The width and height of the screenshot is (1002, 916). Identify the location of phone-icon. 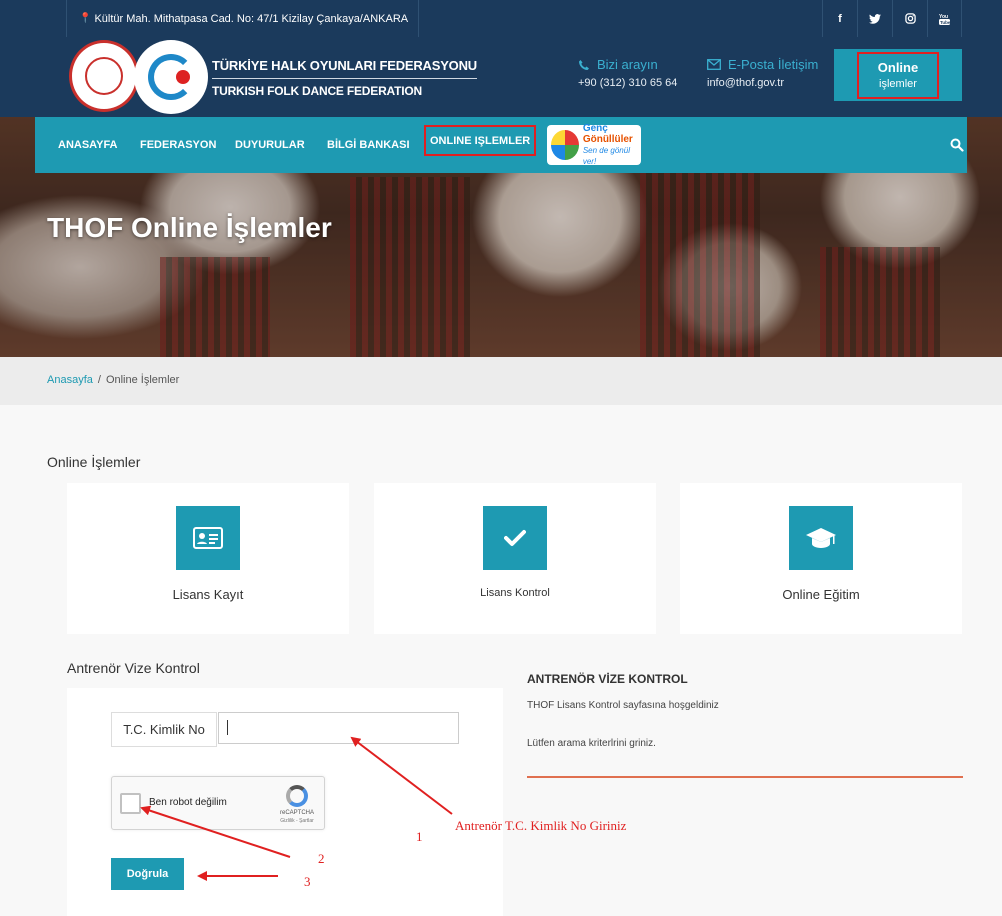
(584, 64).